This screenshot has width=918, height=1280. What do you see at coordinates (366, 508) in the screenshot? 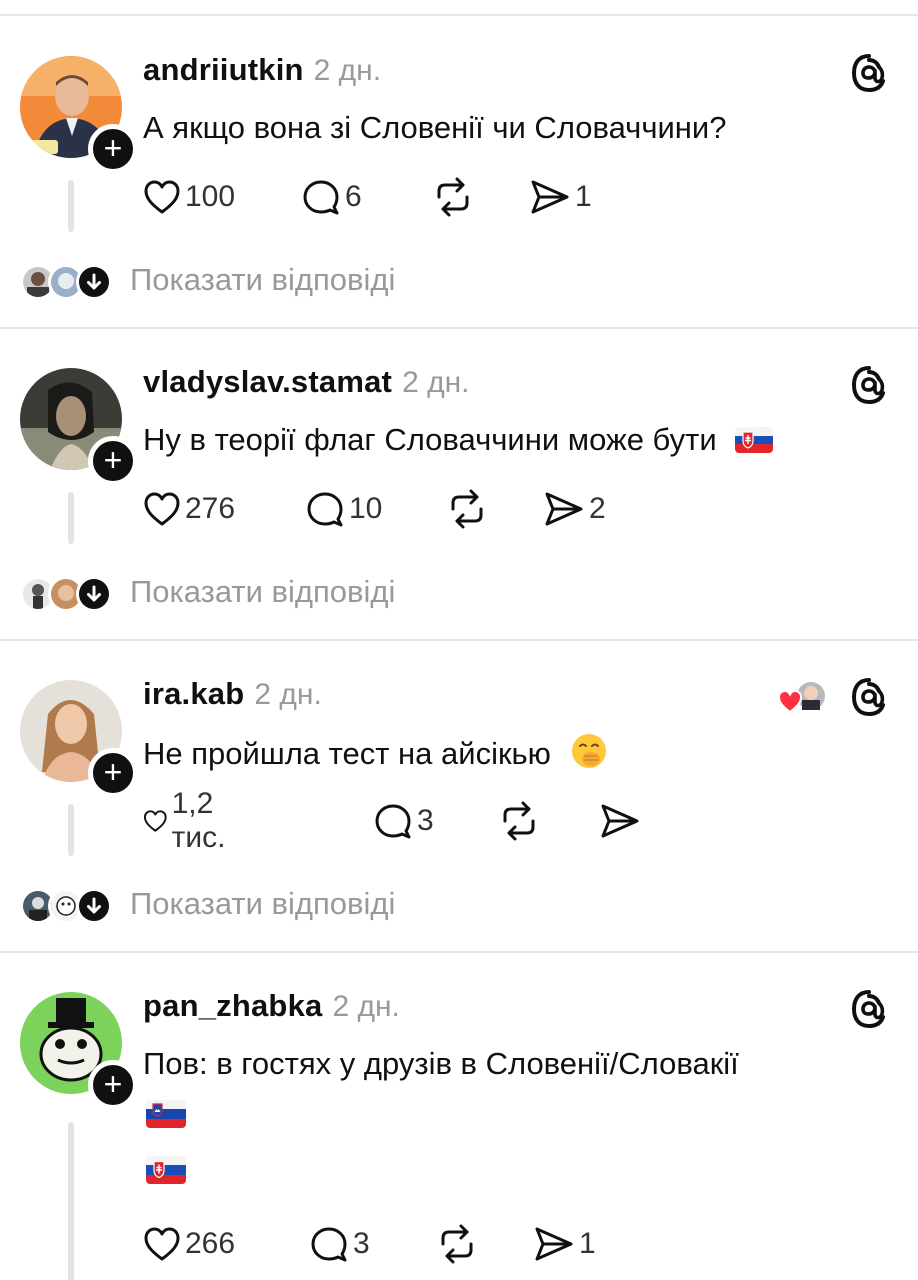
I see `comment-count: 10` at bounding box center [366, 508].